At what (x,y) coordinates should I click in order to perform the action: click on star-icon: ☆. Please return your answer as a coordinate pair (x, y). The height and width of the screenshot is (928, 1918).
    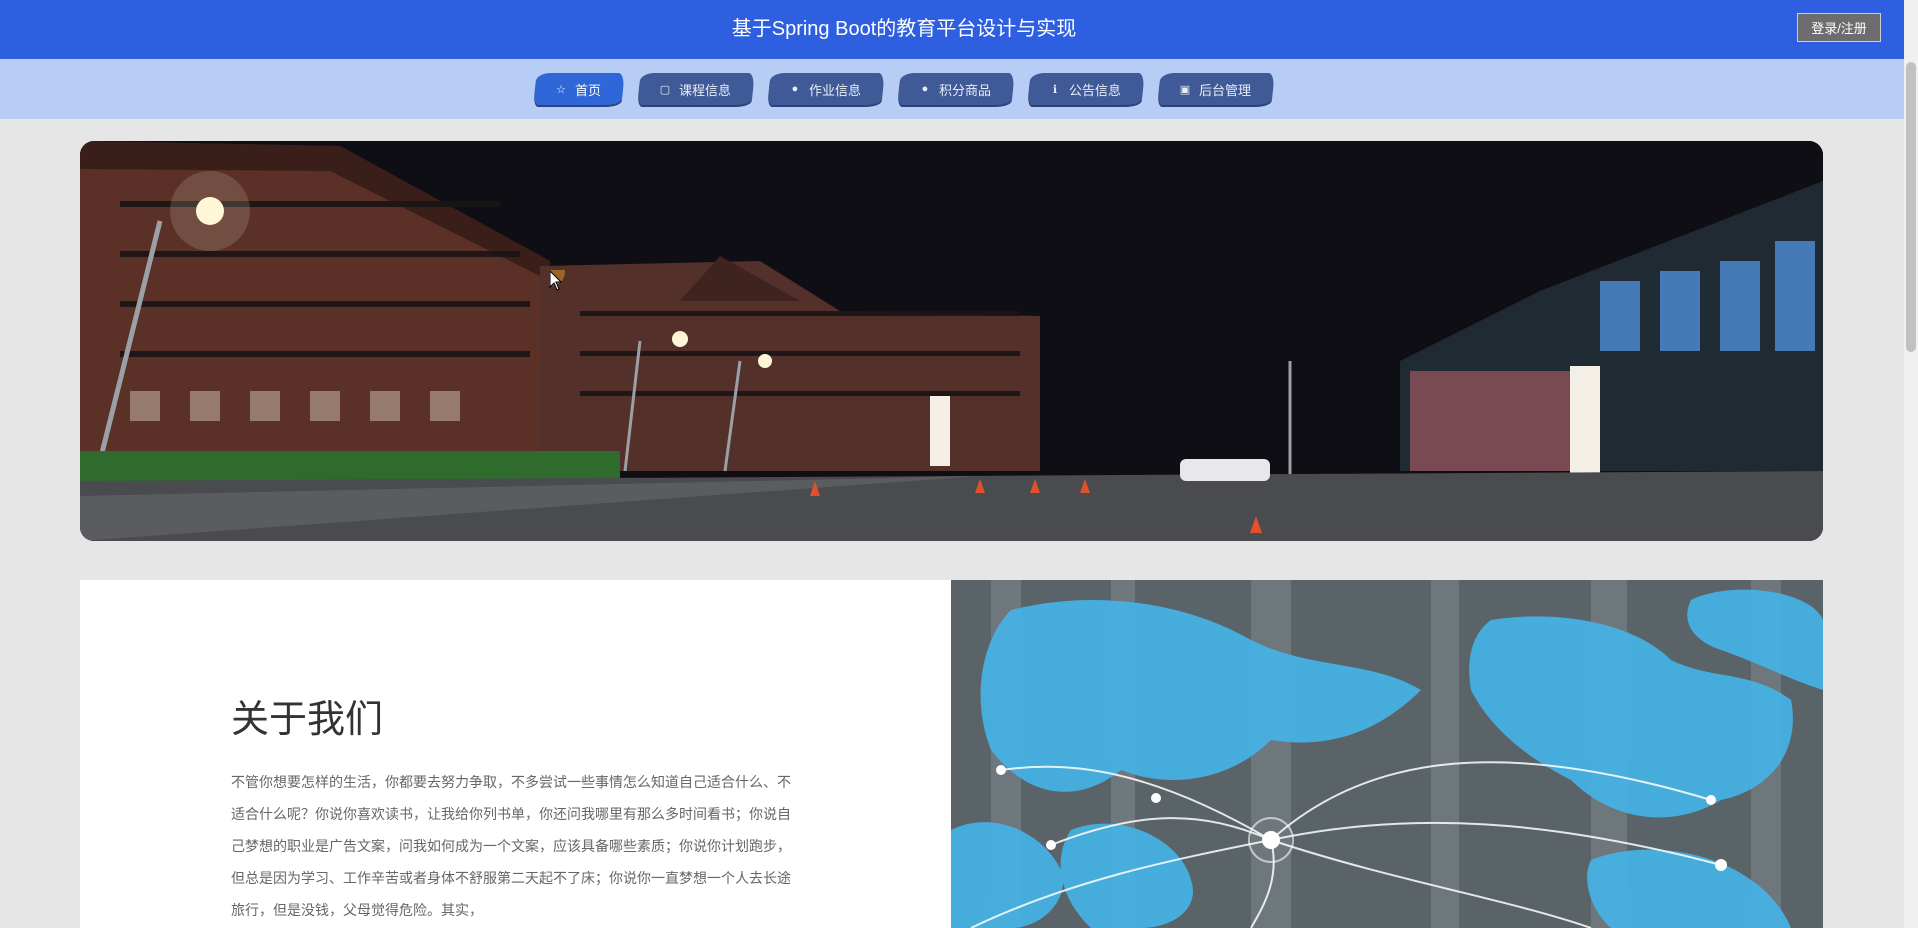
    Looking at the image, I should click on (561, 89).